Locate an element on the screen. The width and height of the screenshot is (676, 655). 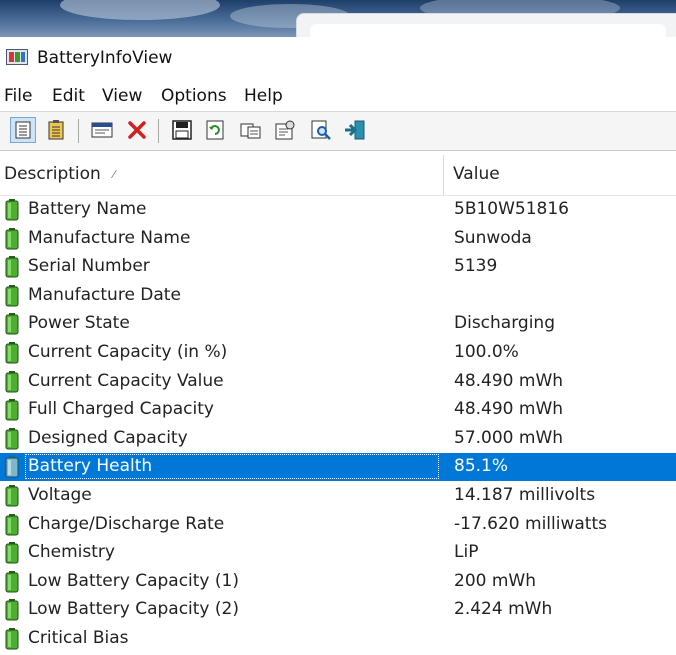
table-row: Manufacture Name Sunwoda is located at coordinates (338, 239).